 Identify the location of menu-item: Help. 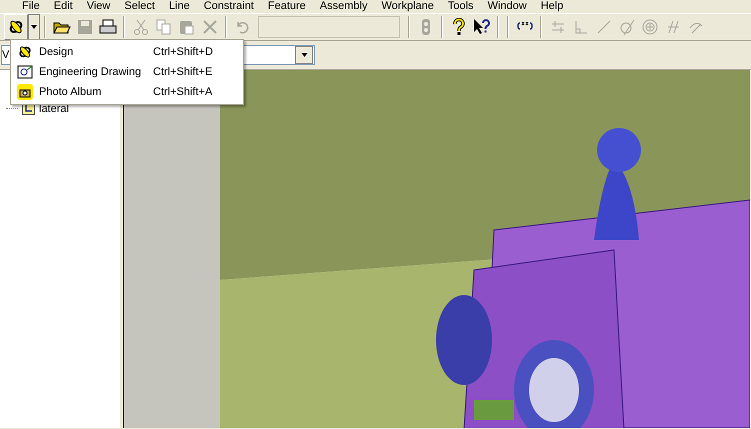
(552, 6).